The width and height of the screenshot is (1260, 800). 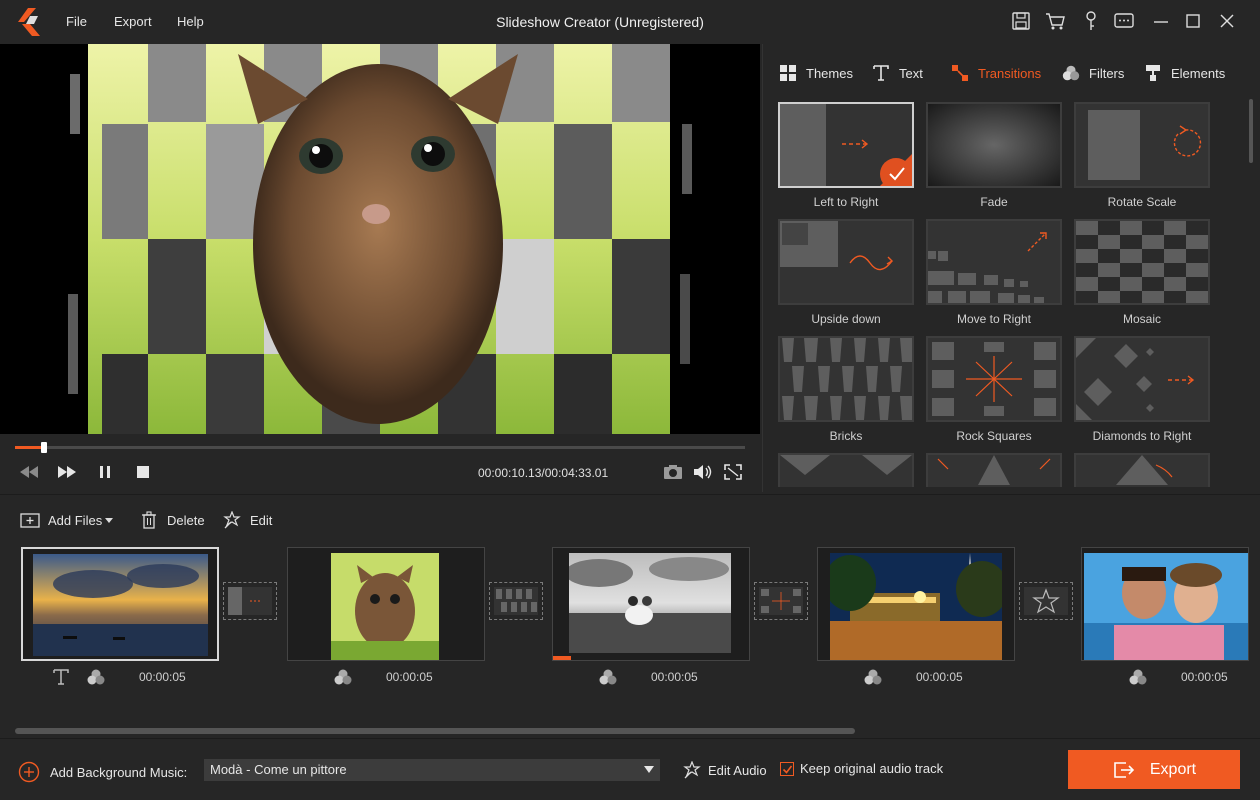 I want to click on transition-rotate-scale: Rotate Scale, so click(x=1142, y=155).